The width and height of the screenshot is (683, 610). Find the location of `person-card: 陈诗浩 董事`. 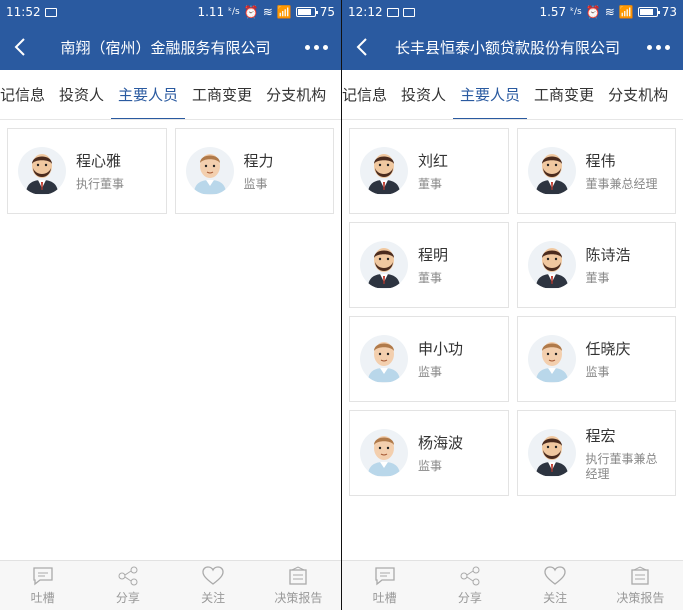

person-card: 陈诗浩 董事 is located at coordinates (596, 265).